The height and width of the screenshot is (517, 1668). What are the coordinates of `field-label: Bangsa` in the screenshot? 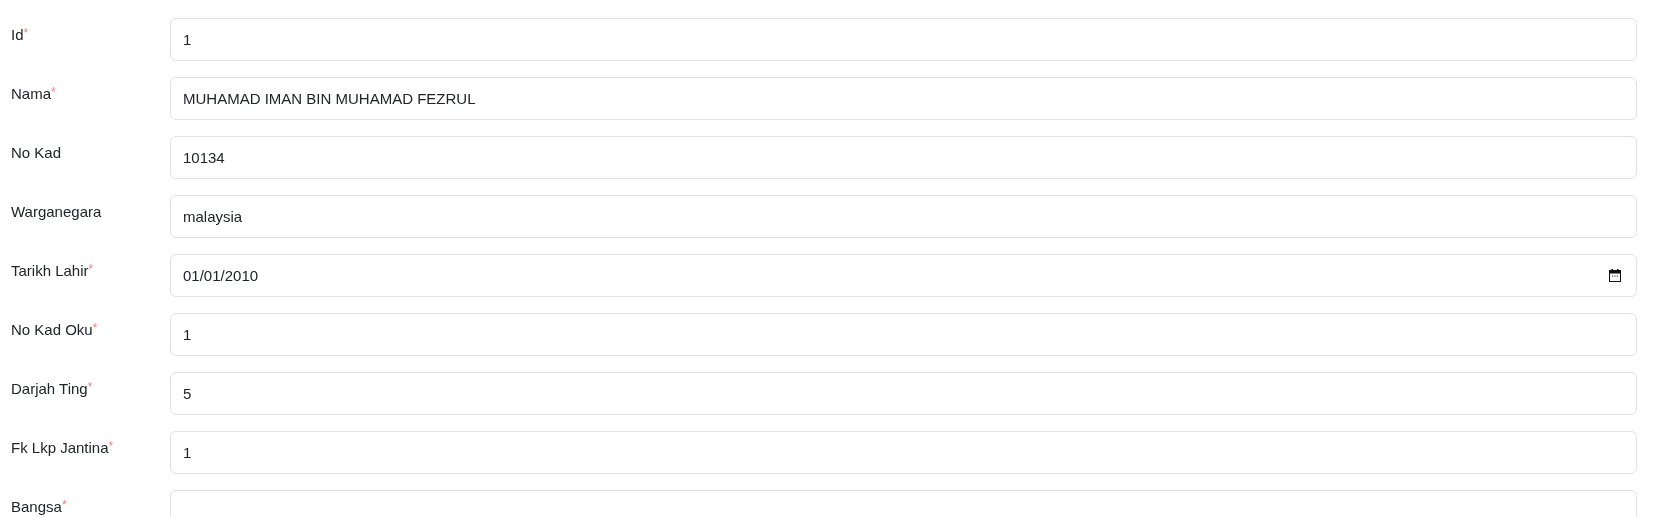 It's located at (36, 507).